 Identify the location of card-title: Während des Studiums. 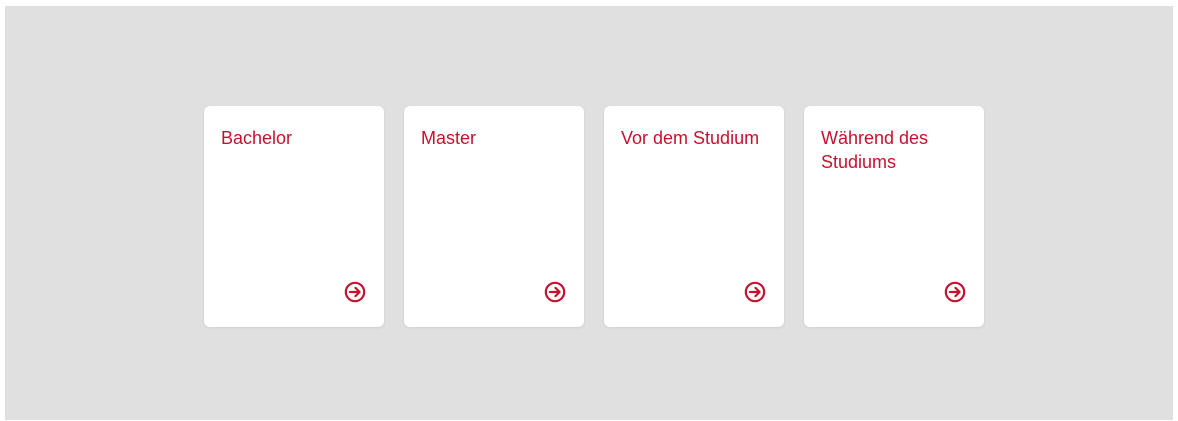
(875, 150).